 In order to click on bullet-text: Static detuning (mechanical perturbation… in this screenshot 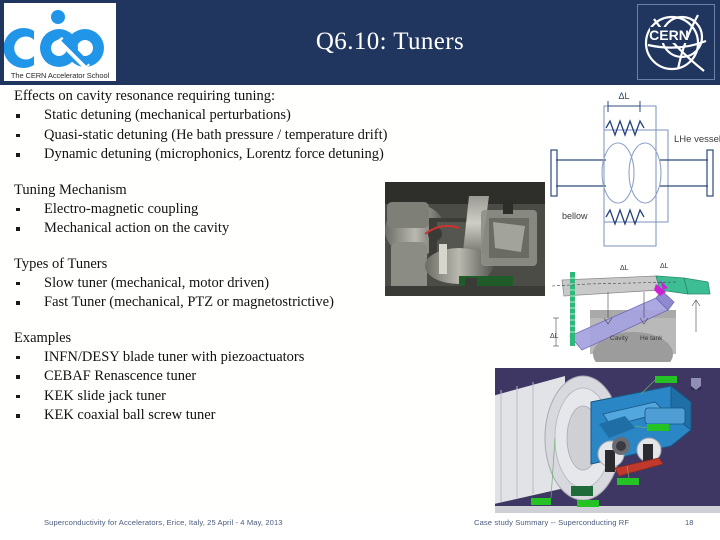, I will do `click(167, 115)`.